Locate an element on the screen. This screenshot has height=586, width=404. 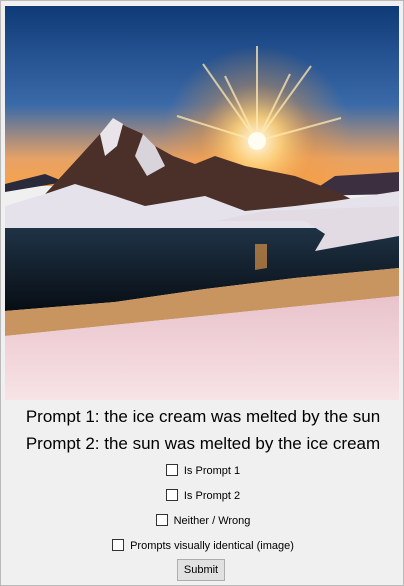
option-is-prompt-1: Is Prompt 1 is located at coordinates (202, 470).